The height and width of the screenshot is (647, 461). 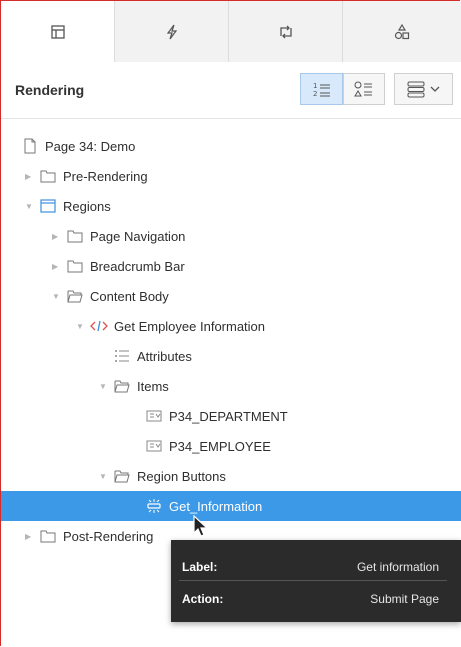 What do you see at coordinates (164, 356) in the screenshot?
I see `tree-node-label: Attributes` at bounding box center [164, 356].